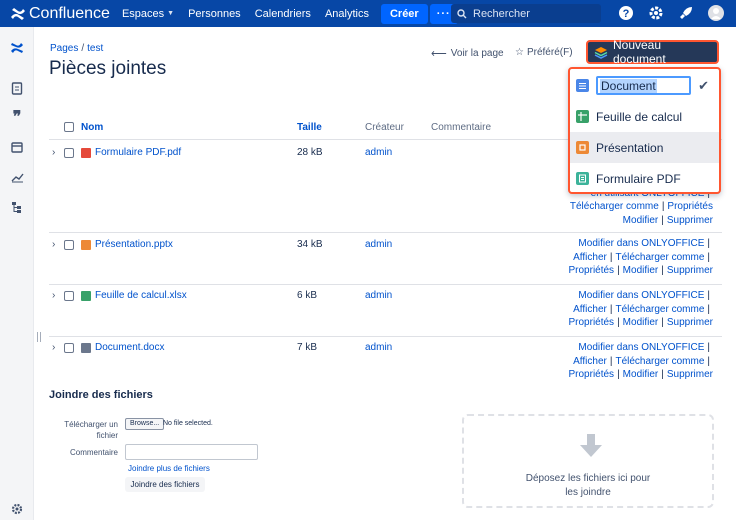  I want to click on confluence-home-icon, so click(17, 48).